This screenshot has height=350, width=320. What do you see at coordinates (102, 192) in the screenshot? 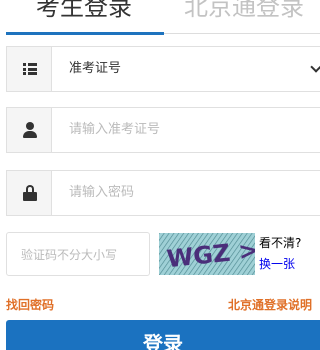
I see `password-placeholder: 请输入密码` at bounding box center [102, 192].